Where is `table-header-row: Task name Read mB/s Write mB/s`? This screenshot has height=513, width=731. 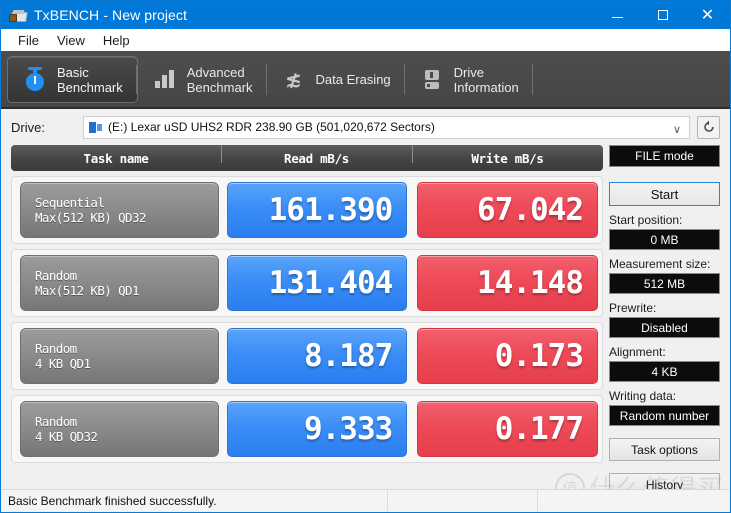 table-header-row: Task name Read mB/s Write mB/s is located at coordinates (307, 158).